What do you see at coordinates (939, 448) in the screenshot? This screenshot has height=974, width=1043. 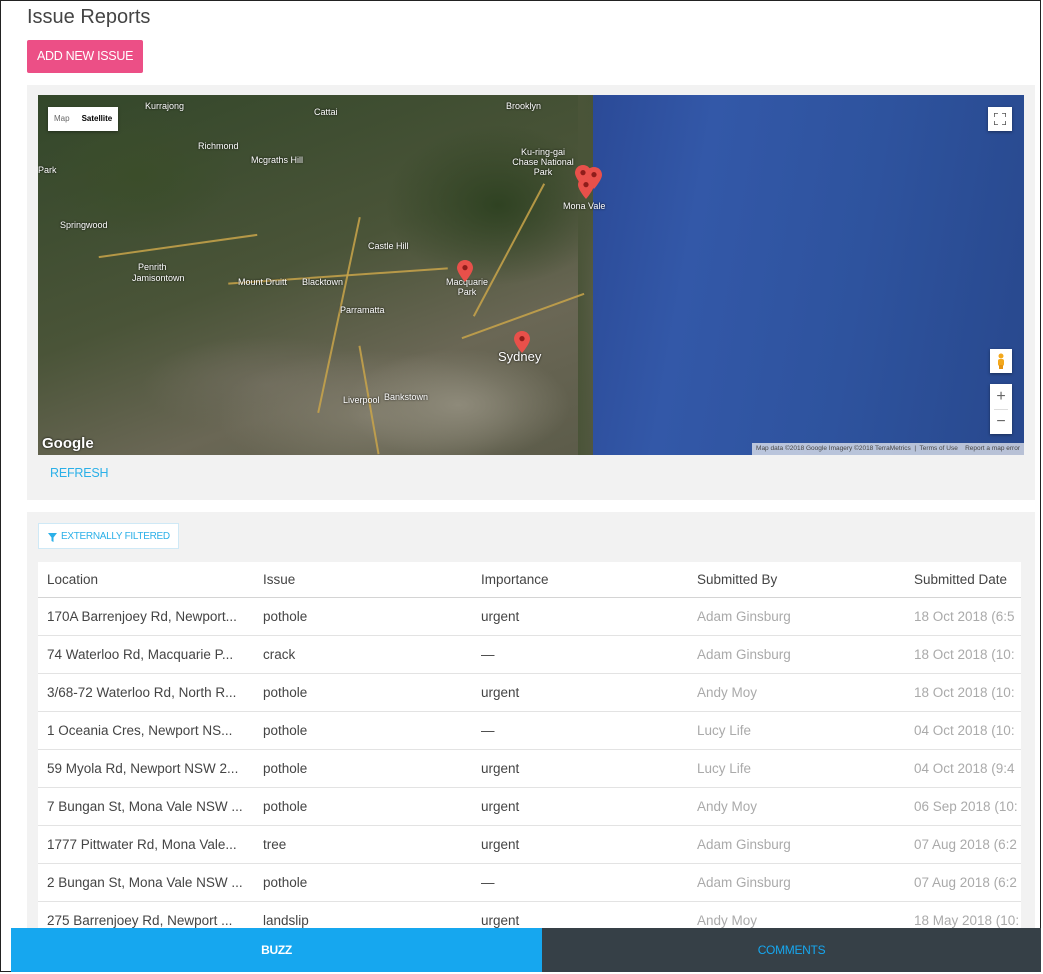 I see `terms-of-use-link: Terms of Use` at bounding box center [939, 448].